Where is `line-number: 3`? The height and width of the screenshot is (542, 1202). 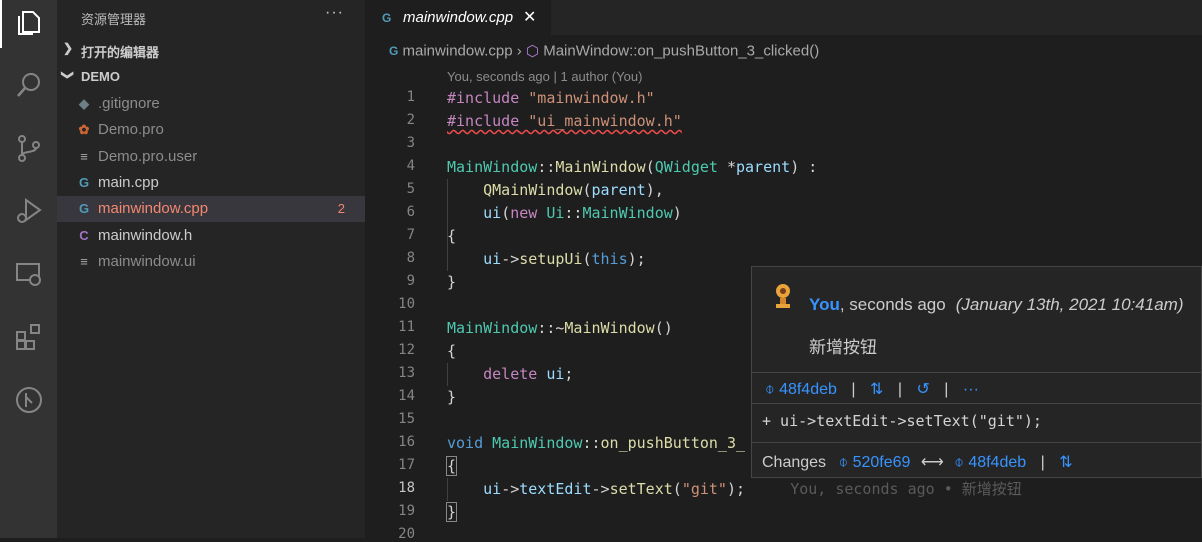 line-number: 3 is located at coordinates (410, 143).